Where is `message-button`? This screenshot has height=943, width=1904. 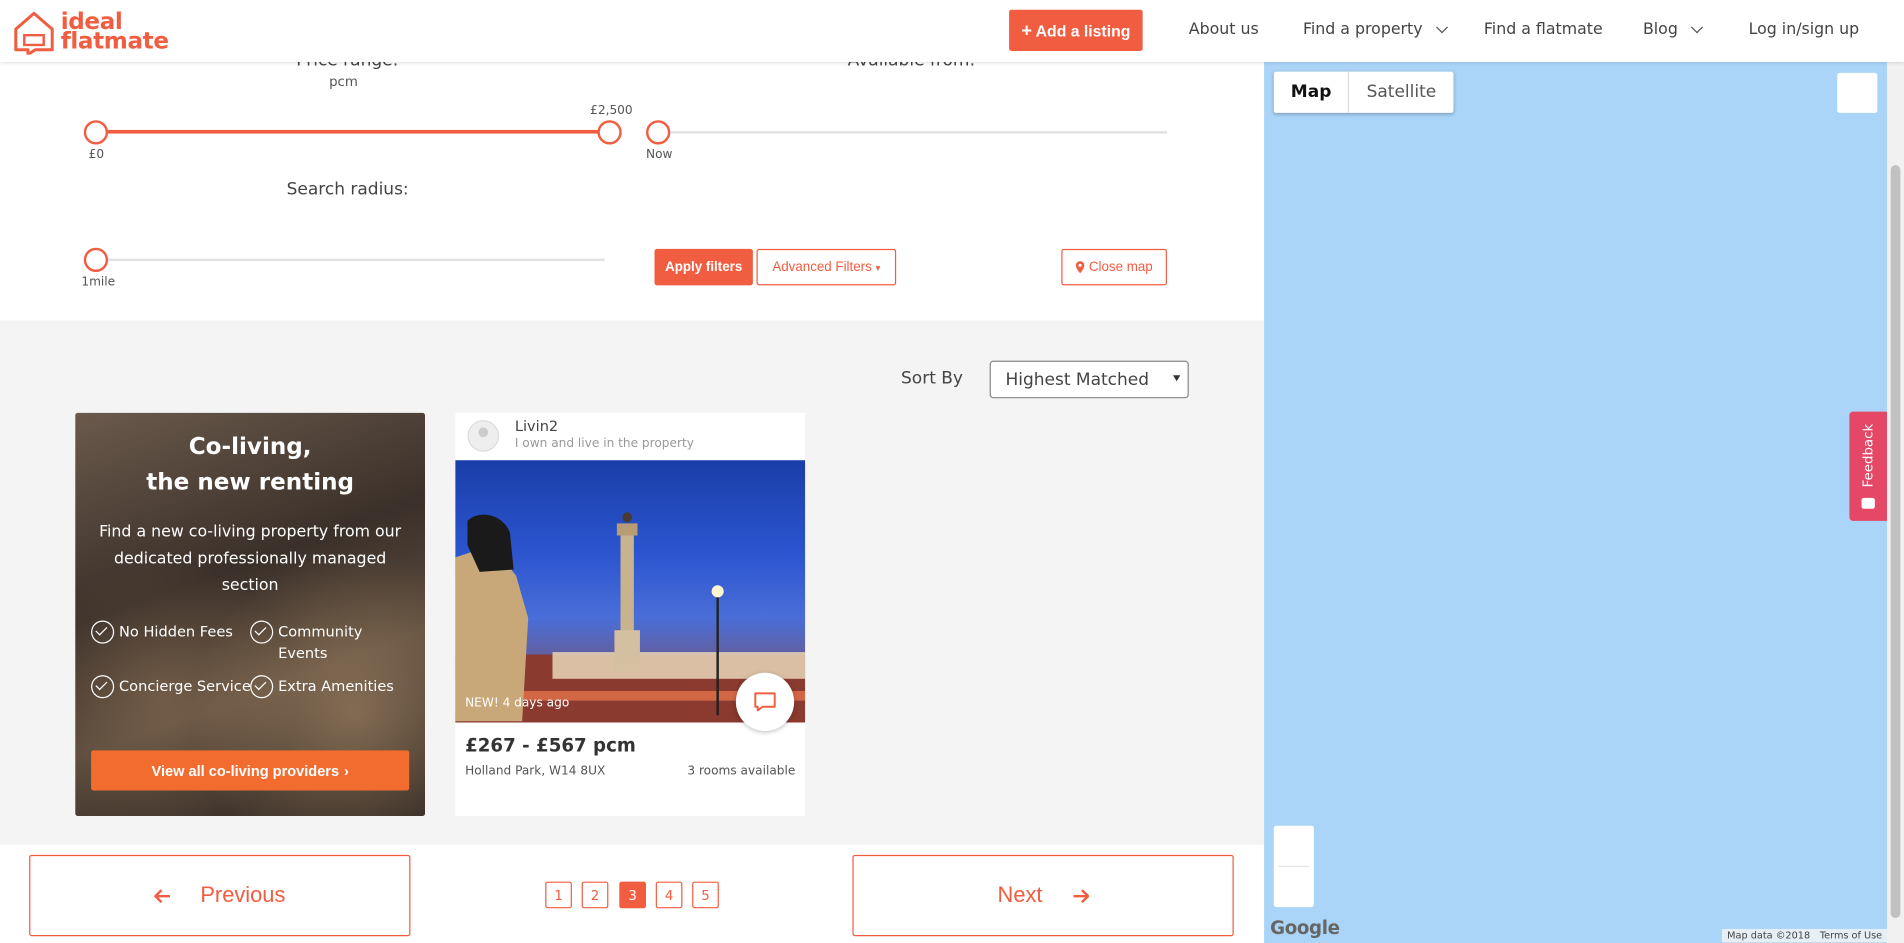 message-button is located at coordinates (765, 702).